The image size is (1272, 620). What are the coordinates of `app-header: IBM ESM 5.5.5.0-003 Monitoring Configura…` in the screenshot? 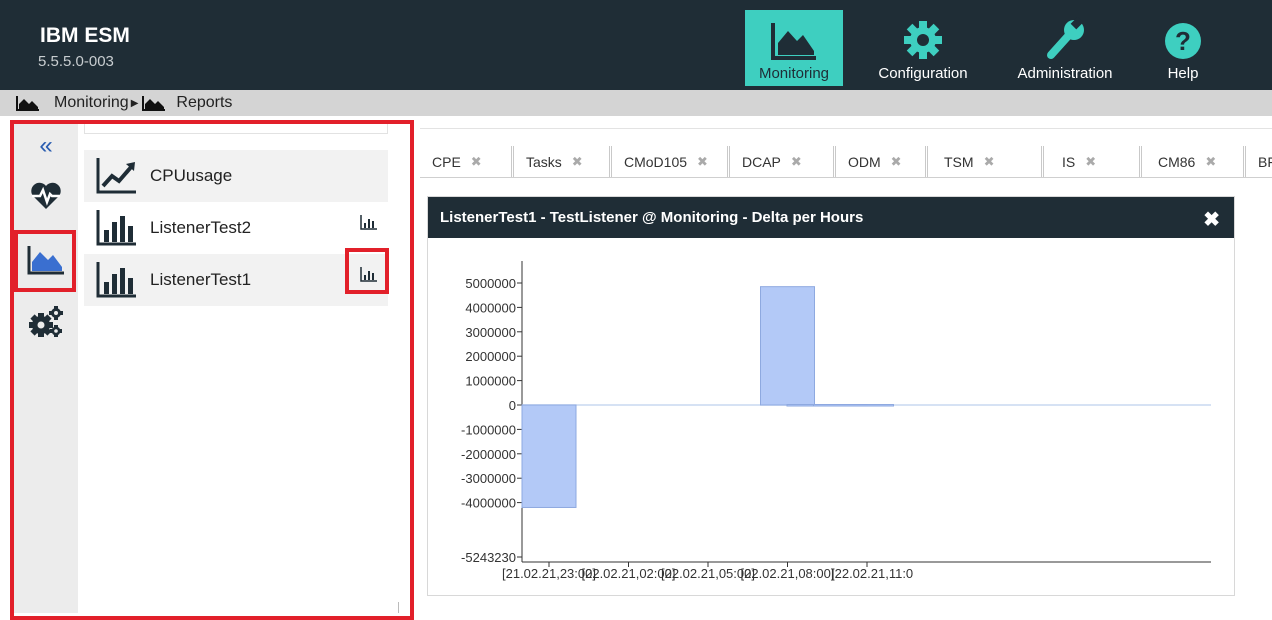 It's located at (636, 45).